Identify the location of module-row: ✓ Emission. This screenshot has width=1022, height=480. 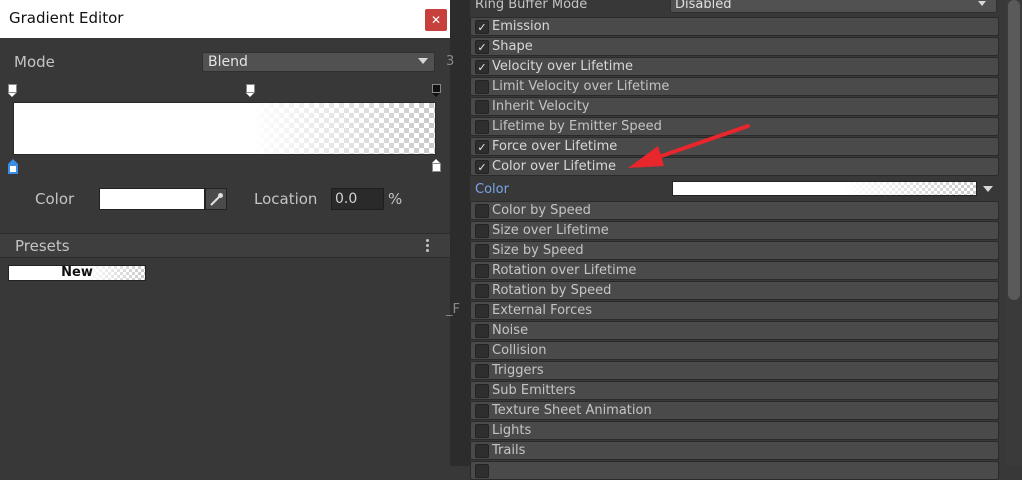
(734, 26).